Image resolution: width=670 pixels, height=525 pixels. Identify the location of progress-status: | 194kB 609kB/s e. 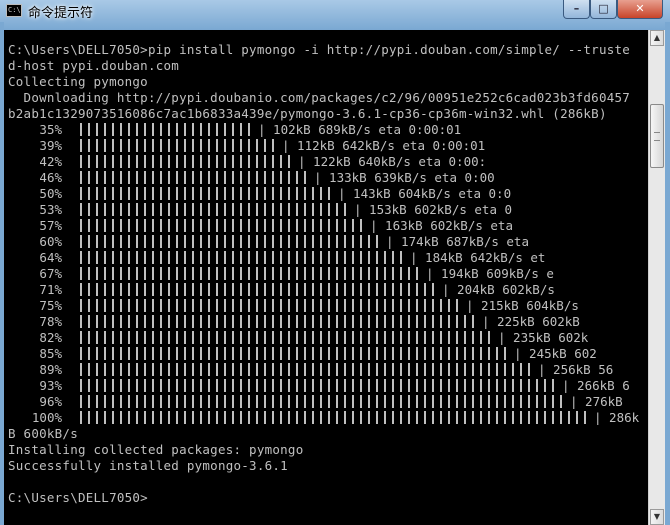
(490, 273).